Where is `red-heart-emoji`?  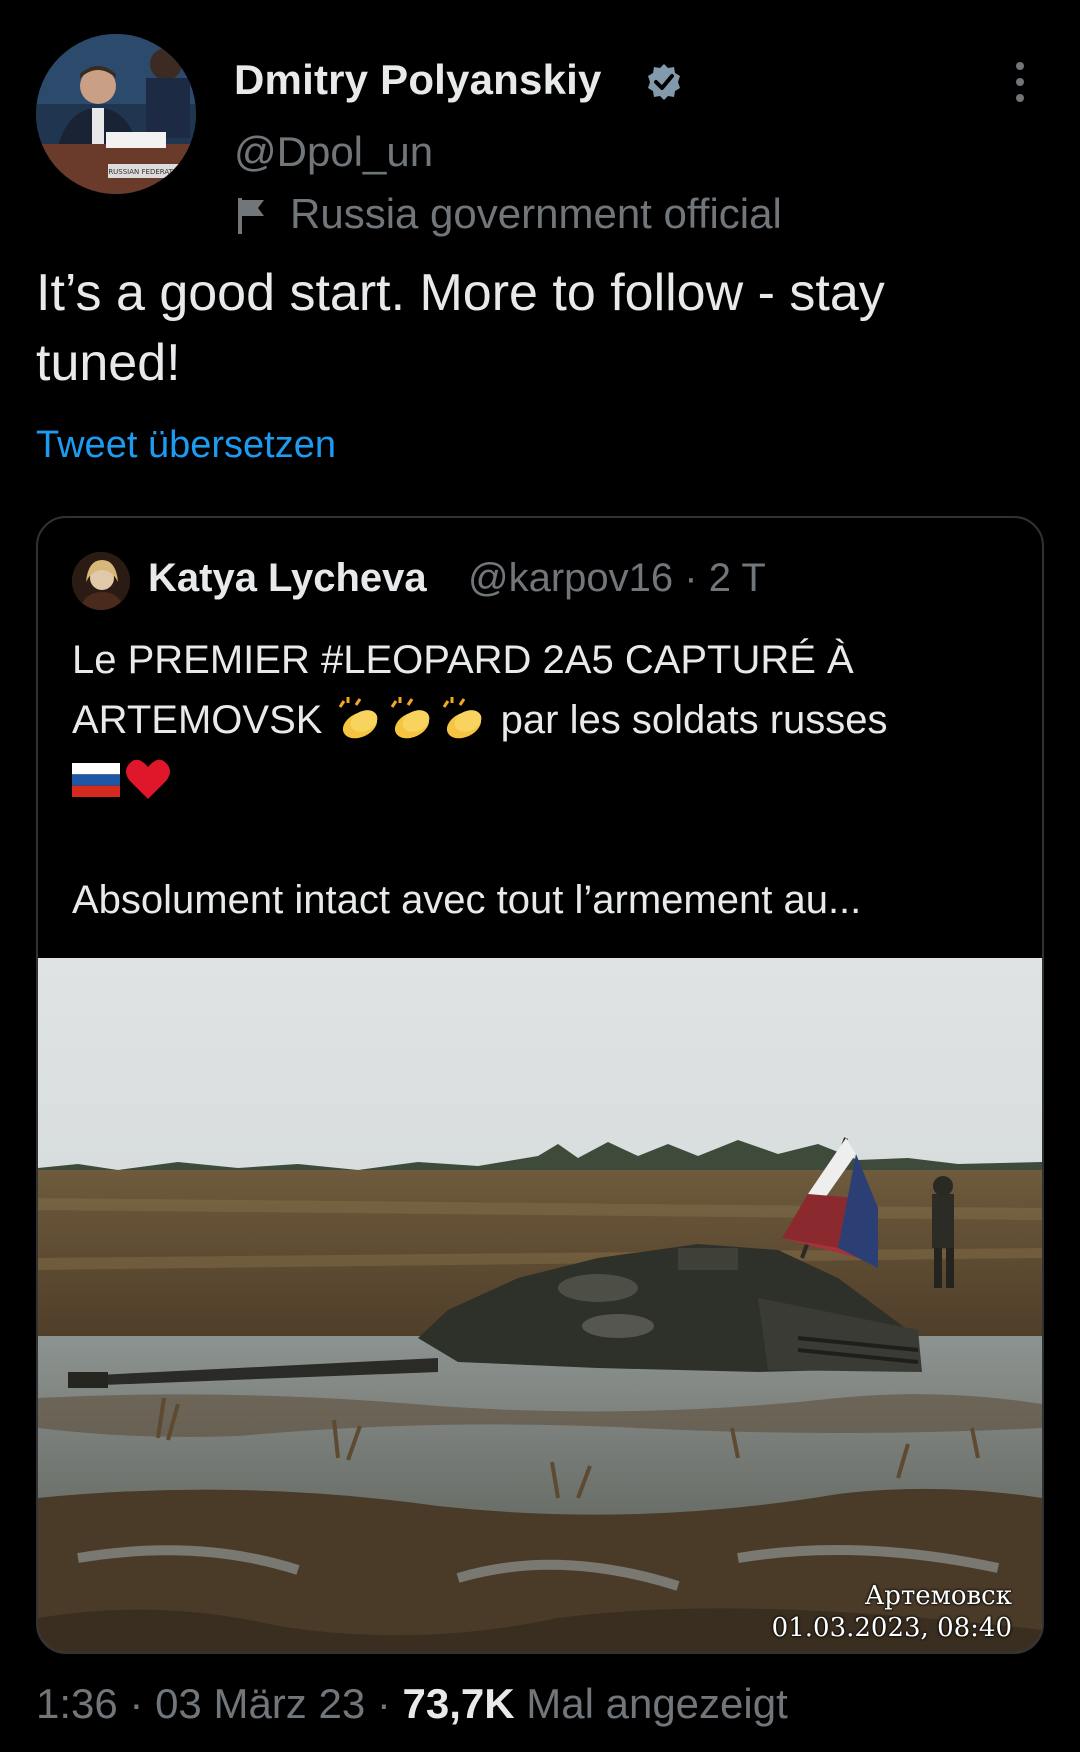 red-heart-emoji is located at coordinates (148, 779).